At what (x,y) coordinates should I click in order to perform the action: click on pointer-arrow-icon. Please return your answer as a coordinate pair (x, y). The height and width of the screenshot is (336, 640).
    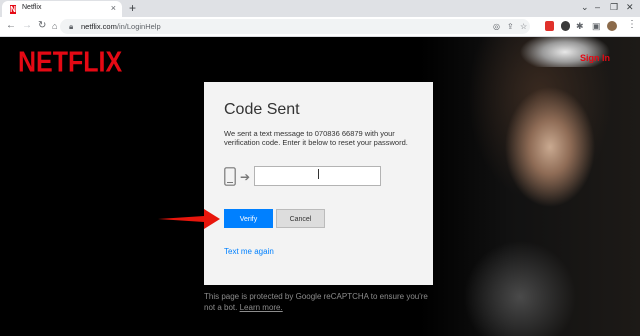
    Looking at the image, I should click on (189, 219).